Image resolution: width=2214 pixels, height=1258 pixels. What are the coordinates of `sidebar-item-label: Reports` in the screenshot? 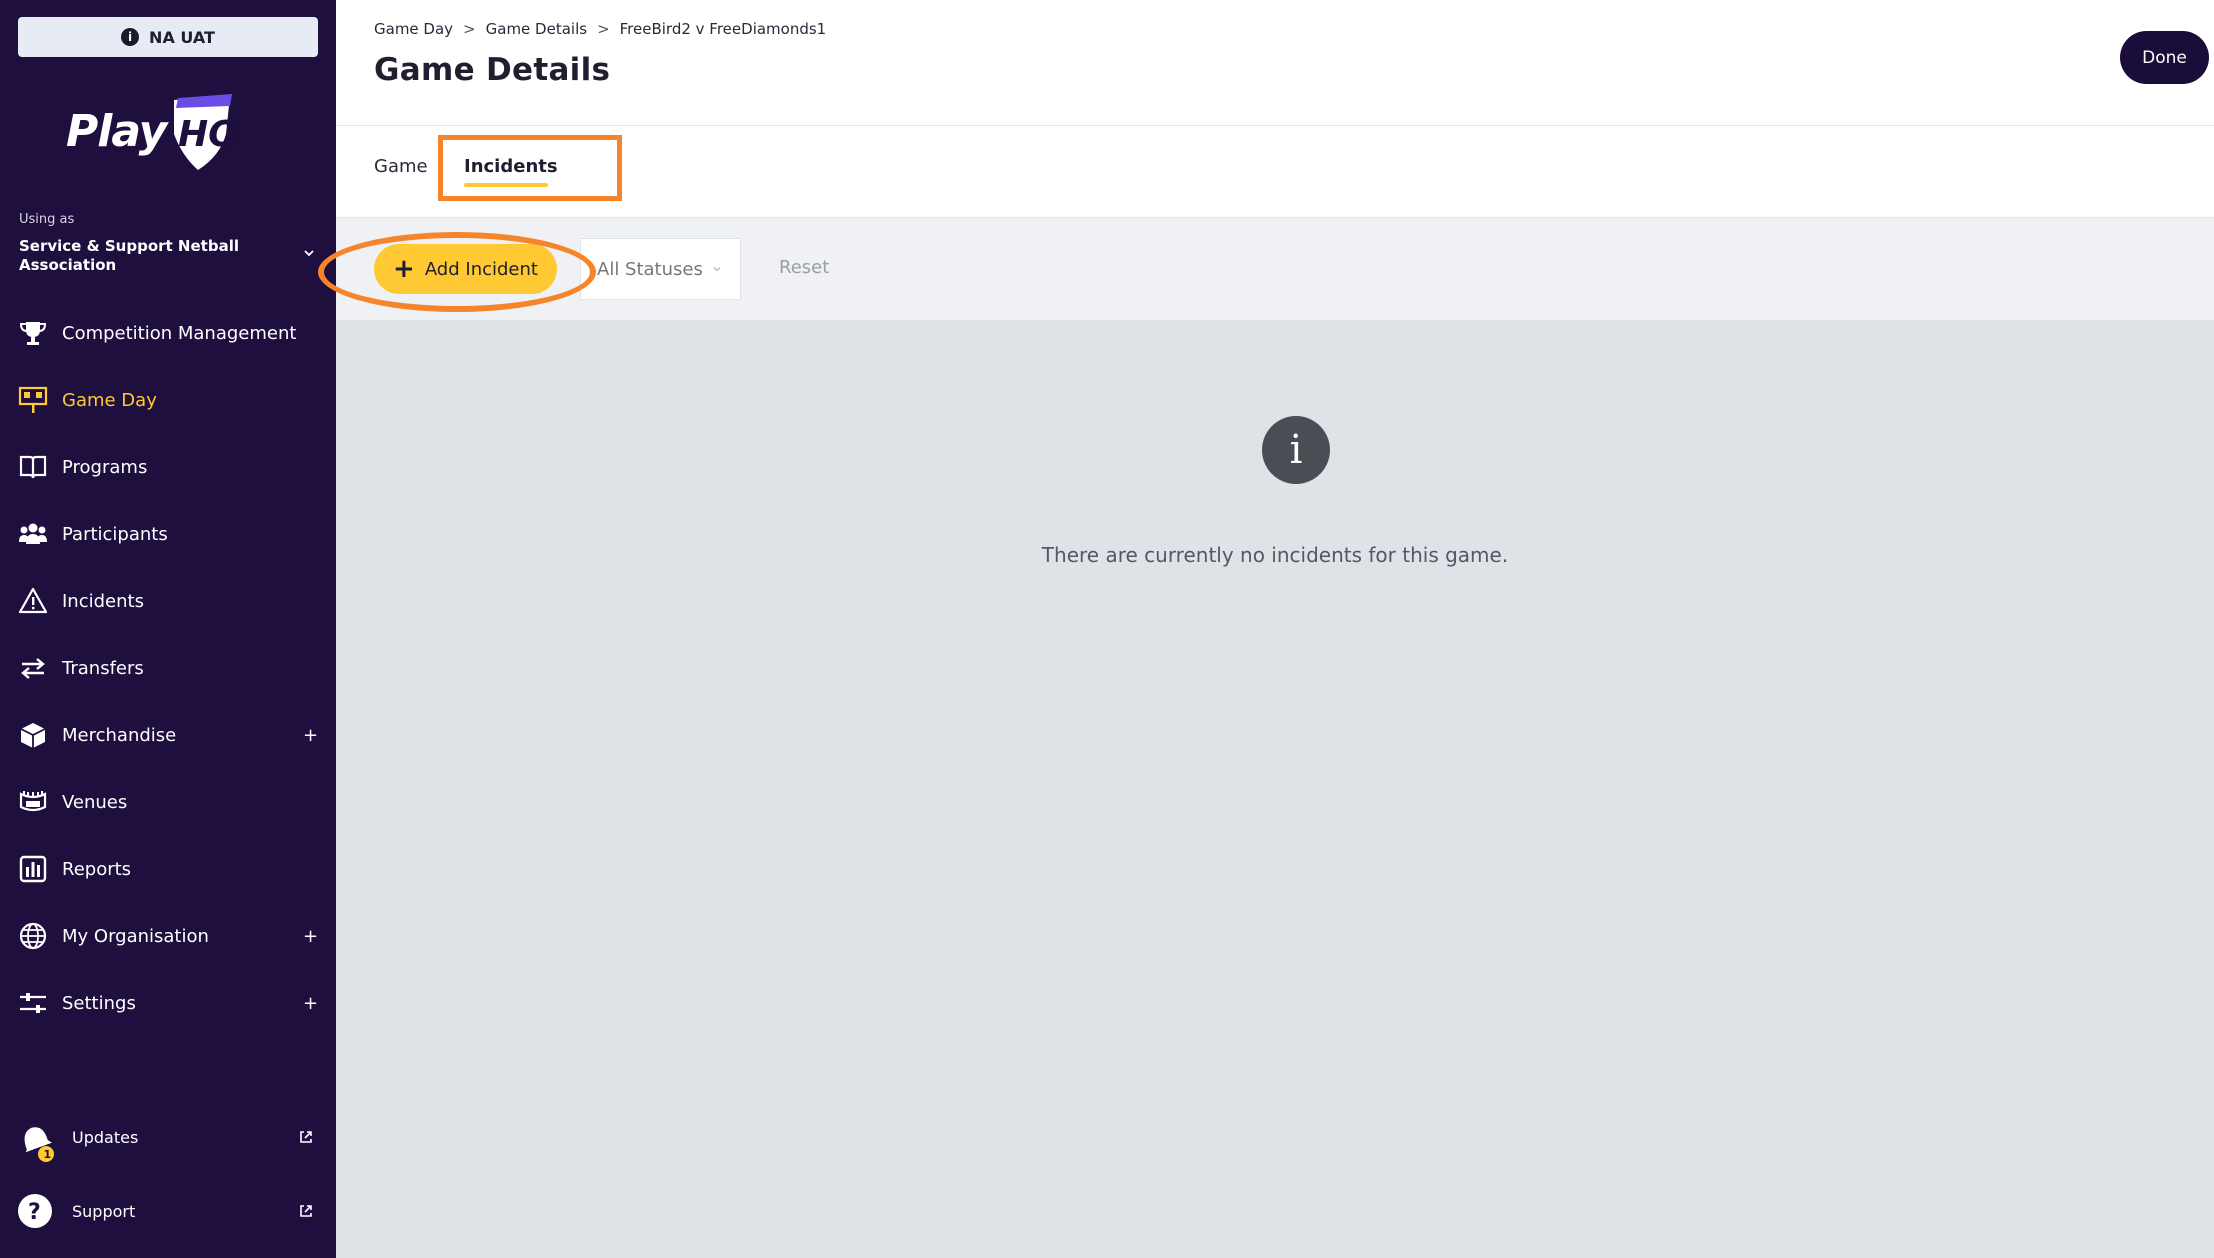 It's located at (97, 869).